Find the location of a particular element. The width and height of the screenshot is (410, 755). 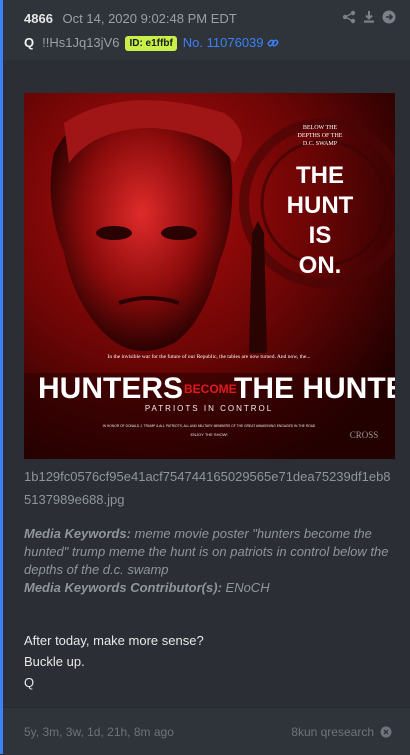

contributor-name: ENoCH is located at coordinates (245, 587).